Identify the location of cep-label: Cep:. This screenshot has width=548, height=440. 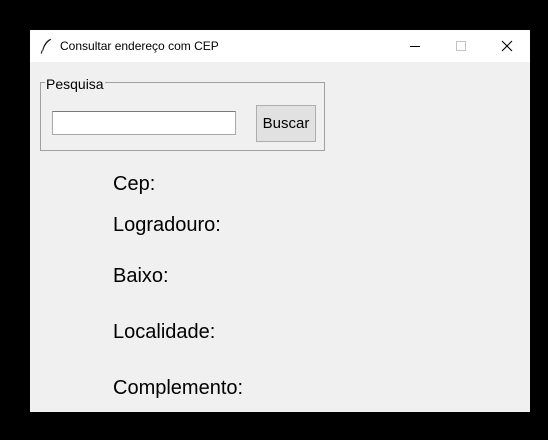
(134, 184).